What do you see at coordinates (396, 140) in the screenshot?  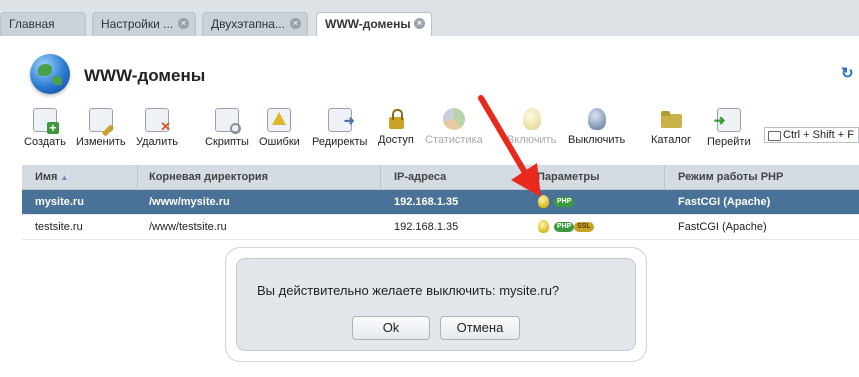 I see `access-label: Доступ` at bounding box center [396, 140].